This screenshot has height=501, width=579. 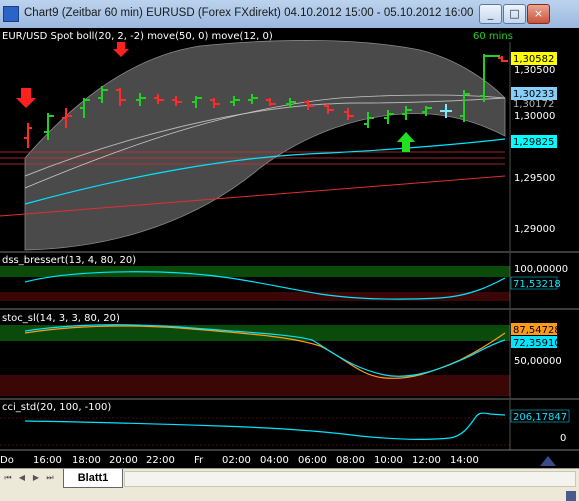 What do you see at coordinates (123, 460) in the screenshot?
I see `time-tick: 20:00` at bounding box center [123, 460].